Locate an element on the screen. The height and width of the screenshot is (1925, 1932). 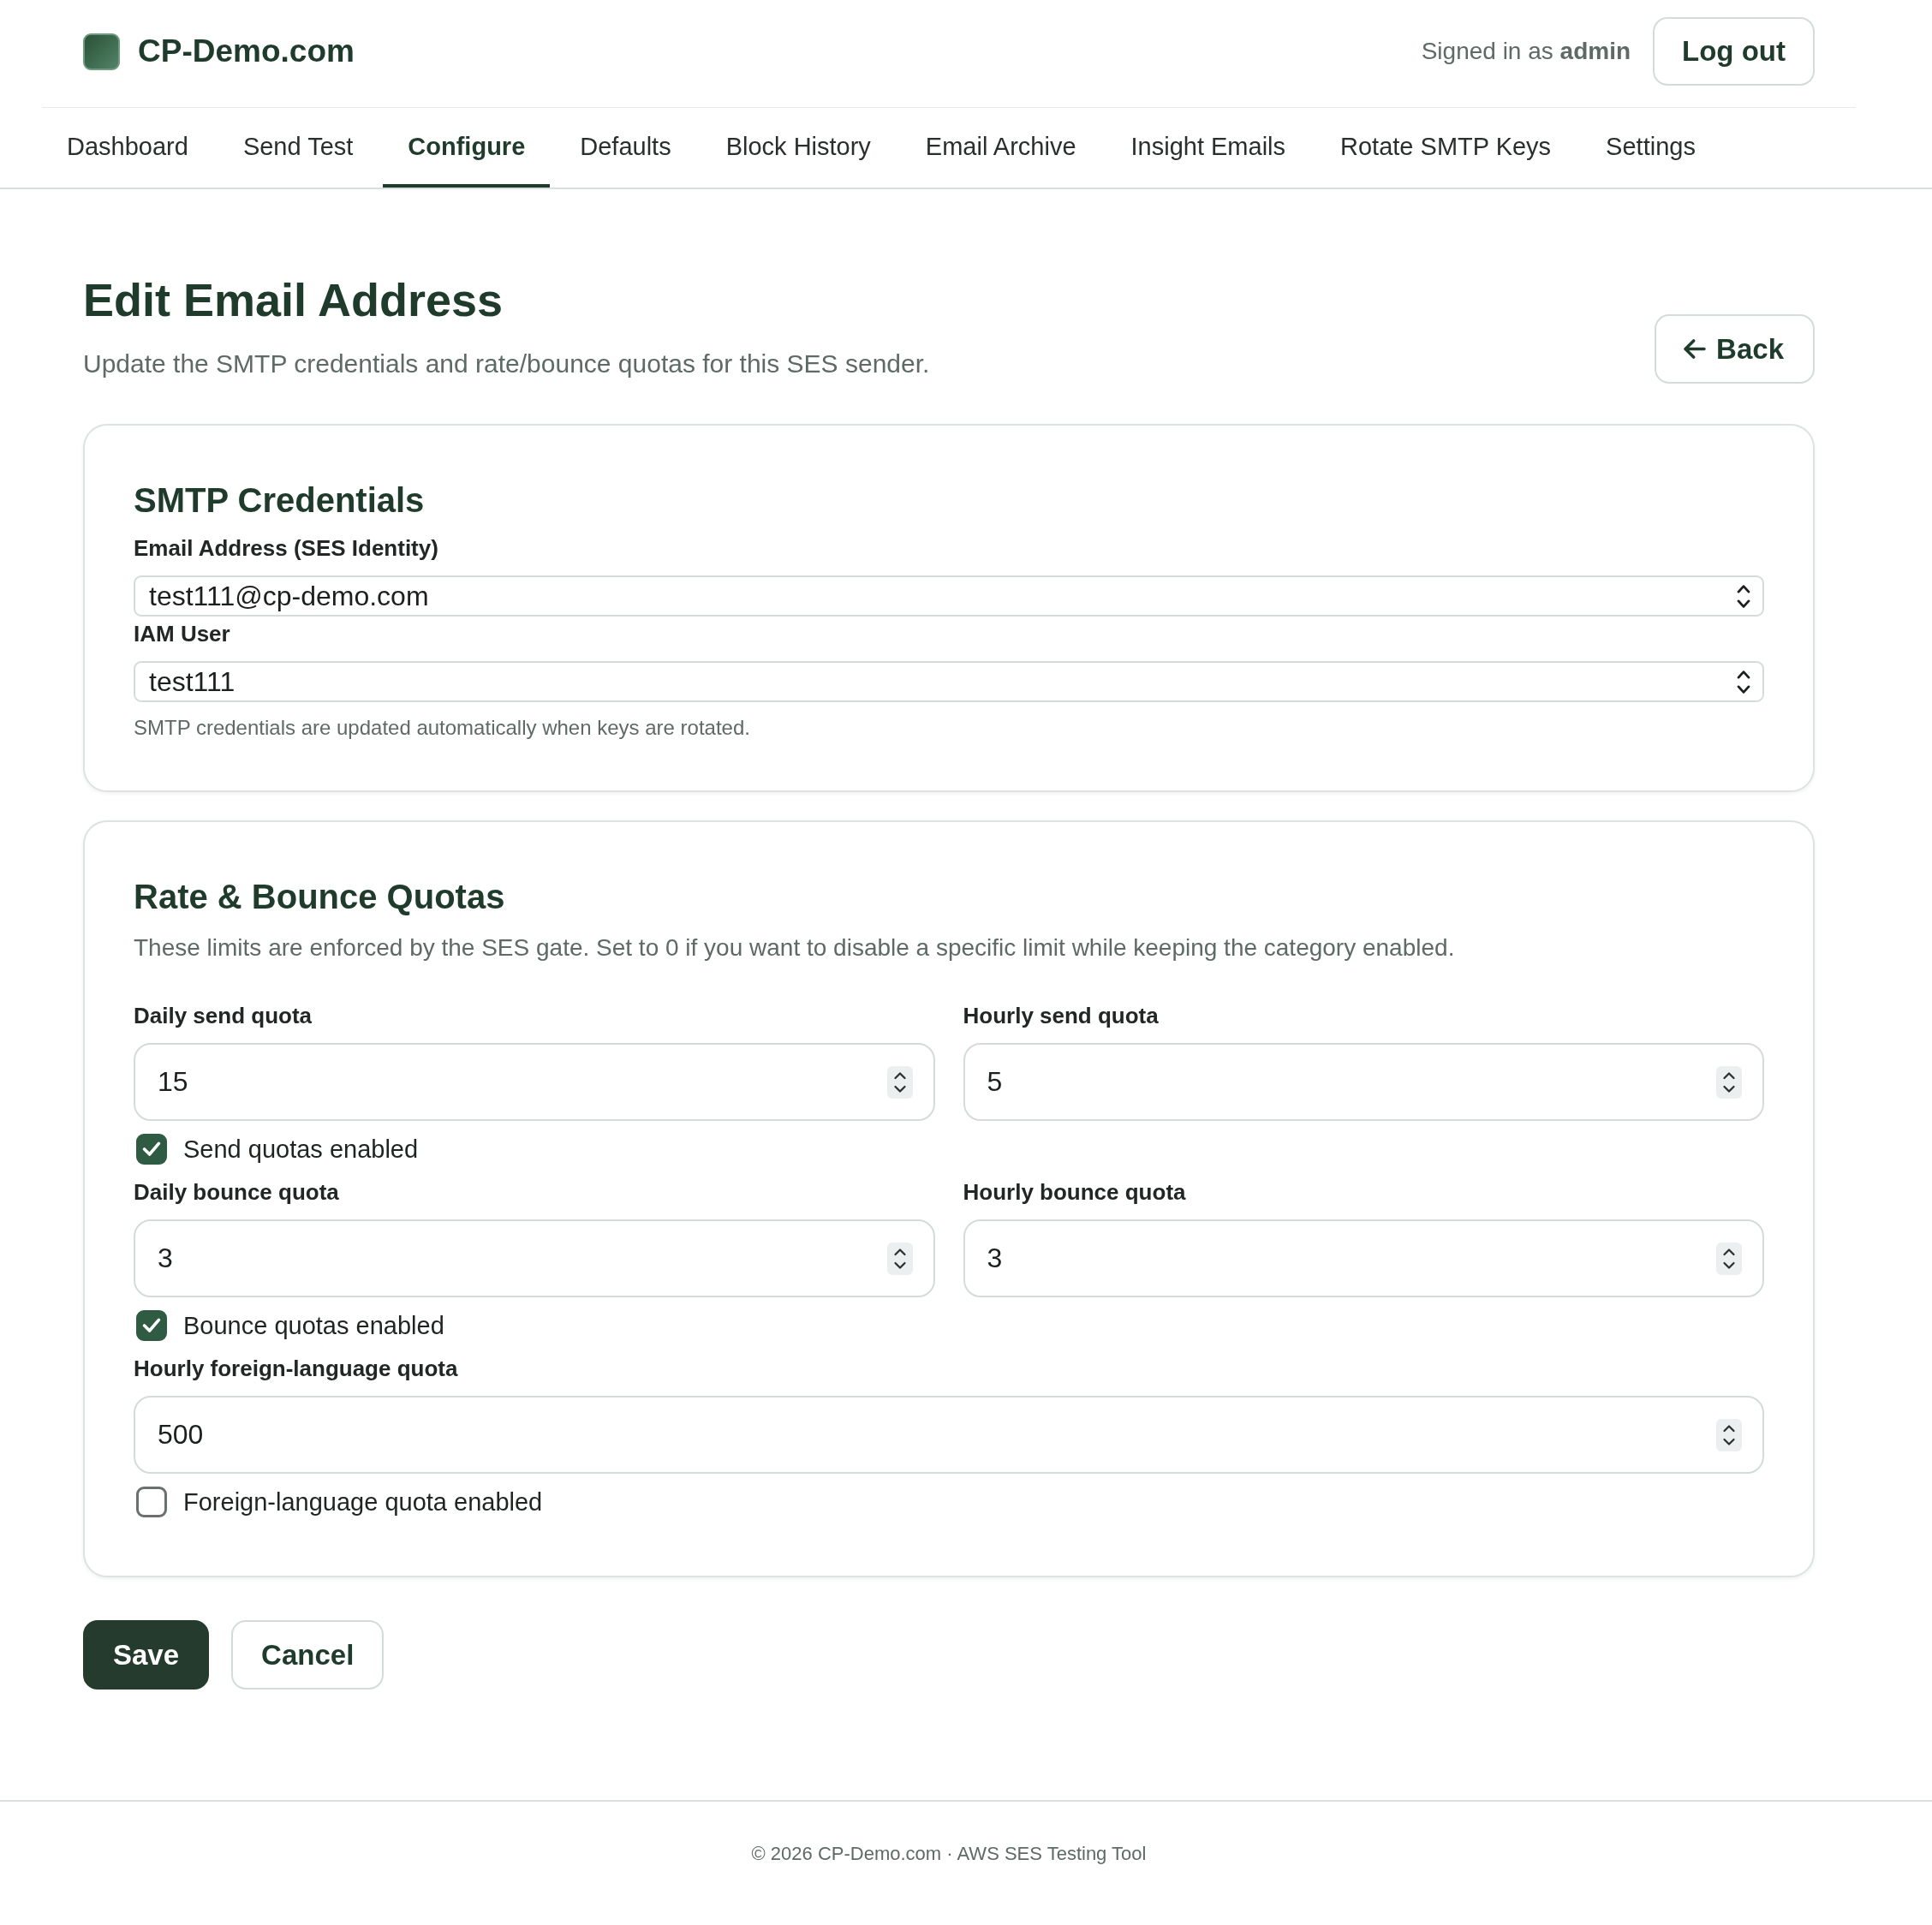
checkbox-label: Foreign-language quota enabled is located at coordinates (363, 1502).